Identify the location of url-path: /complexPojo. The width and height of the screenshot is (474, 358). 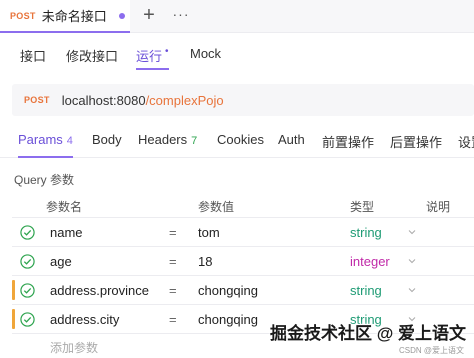
(184, 100).